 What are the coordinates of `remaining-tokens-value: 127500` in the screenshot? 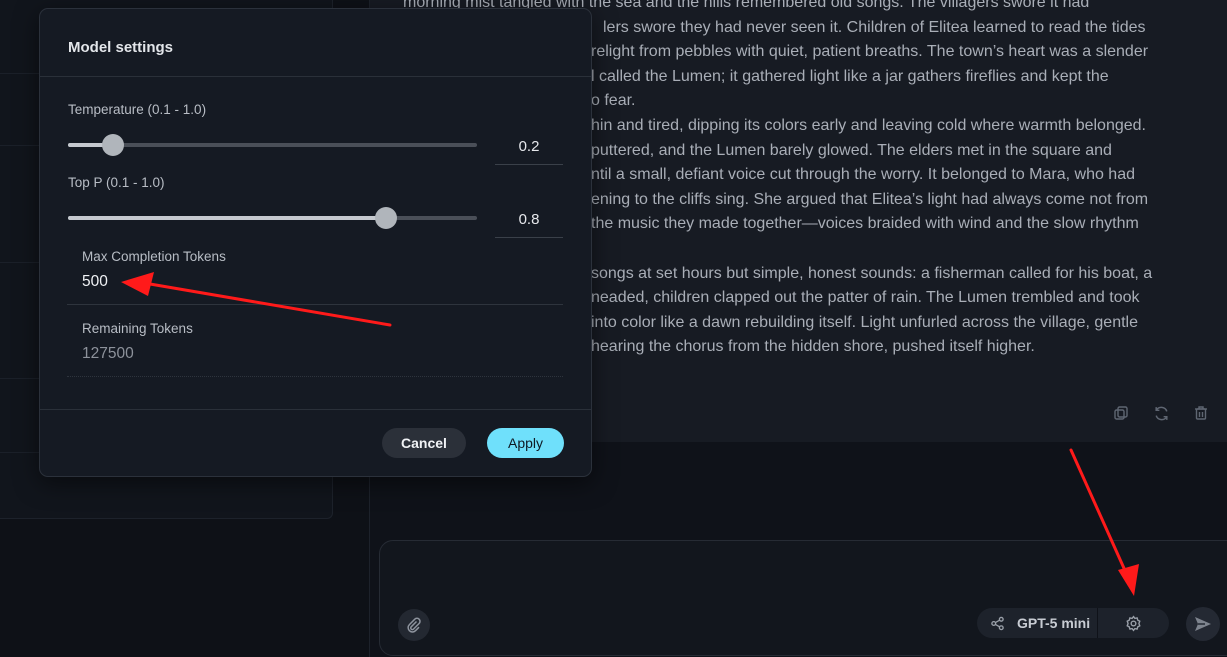 It's located at (108, 353).